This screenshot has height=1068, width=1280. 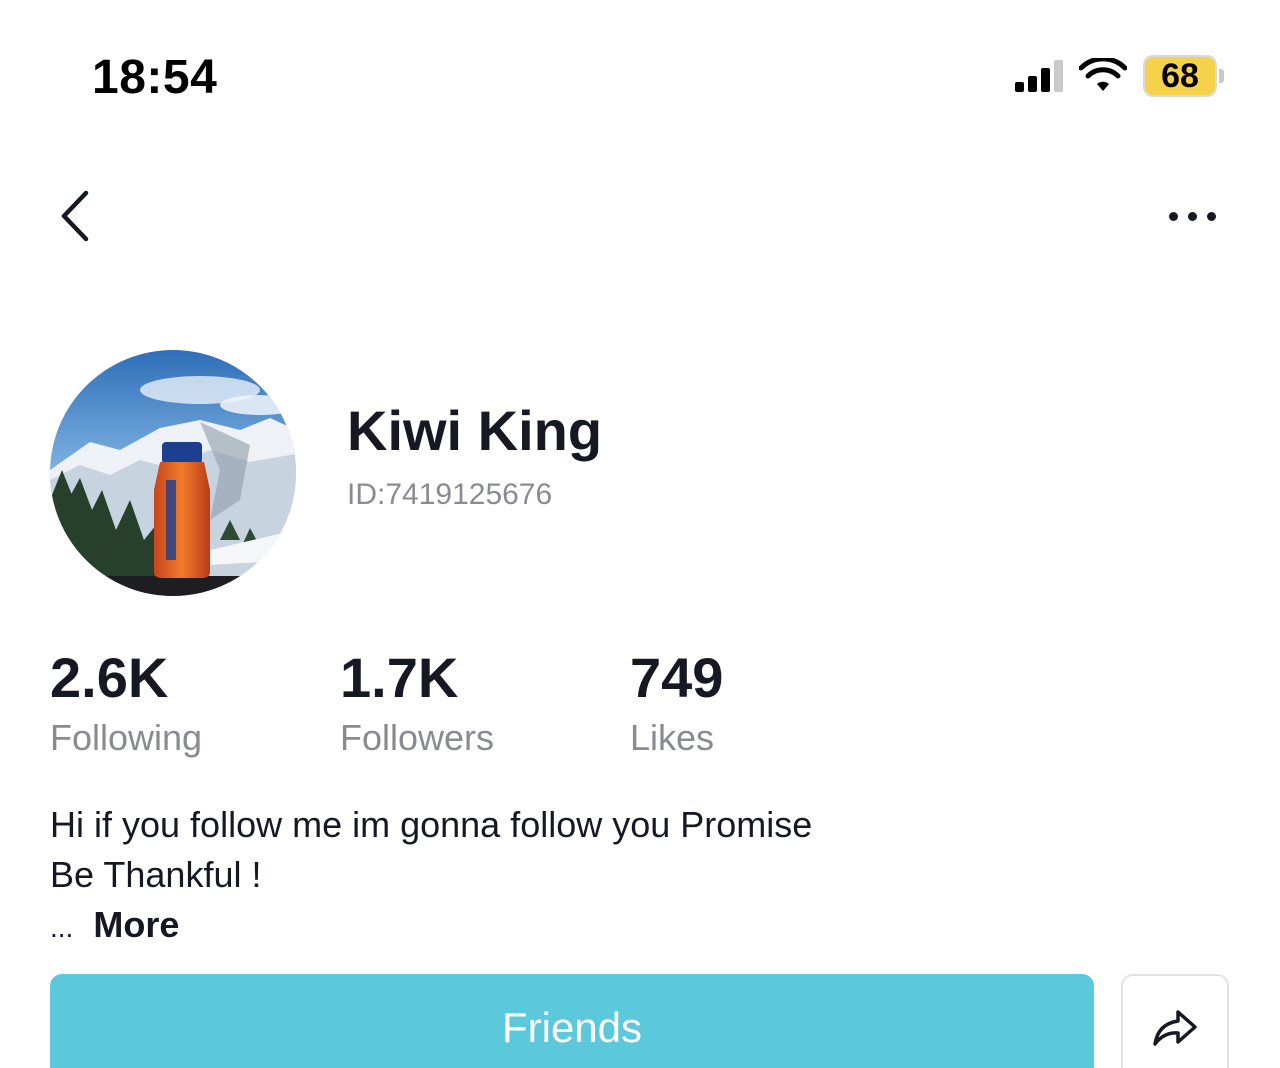 I want to click on share-arrow-icon, so click(x=1175, y=1028).